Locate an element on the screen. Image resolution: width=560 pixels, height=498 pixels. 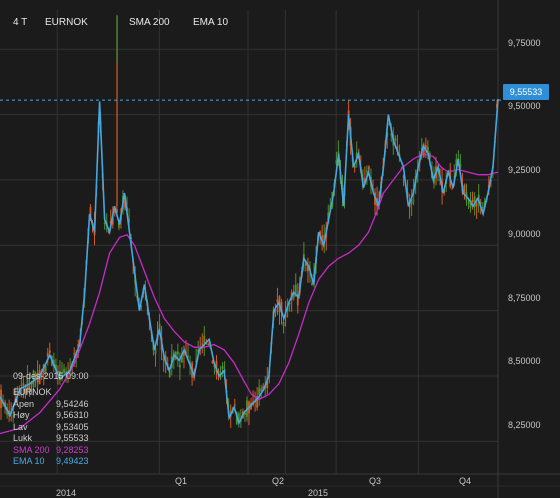
x-tick-label-year: 2014 is located at coordinates (66, 493).